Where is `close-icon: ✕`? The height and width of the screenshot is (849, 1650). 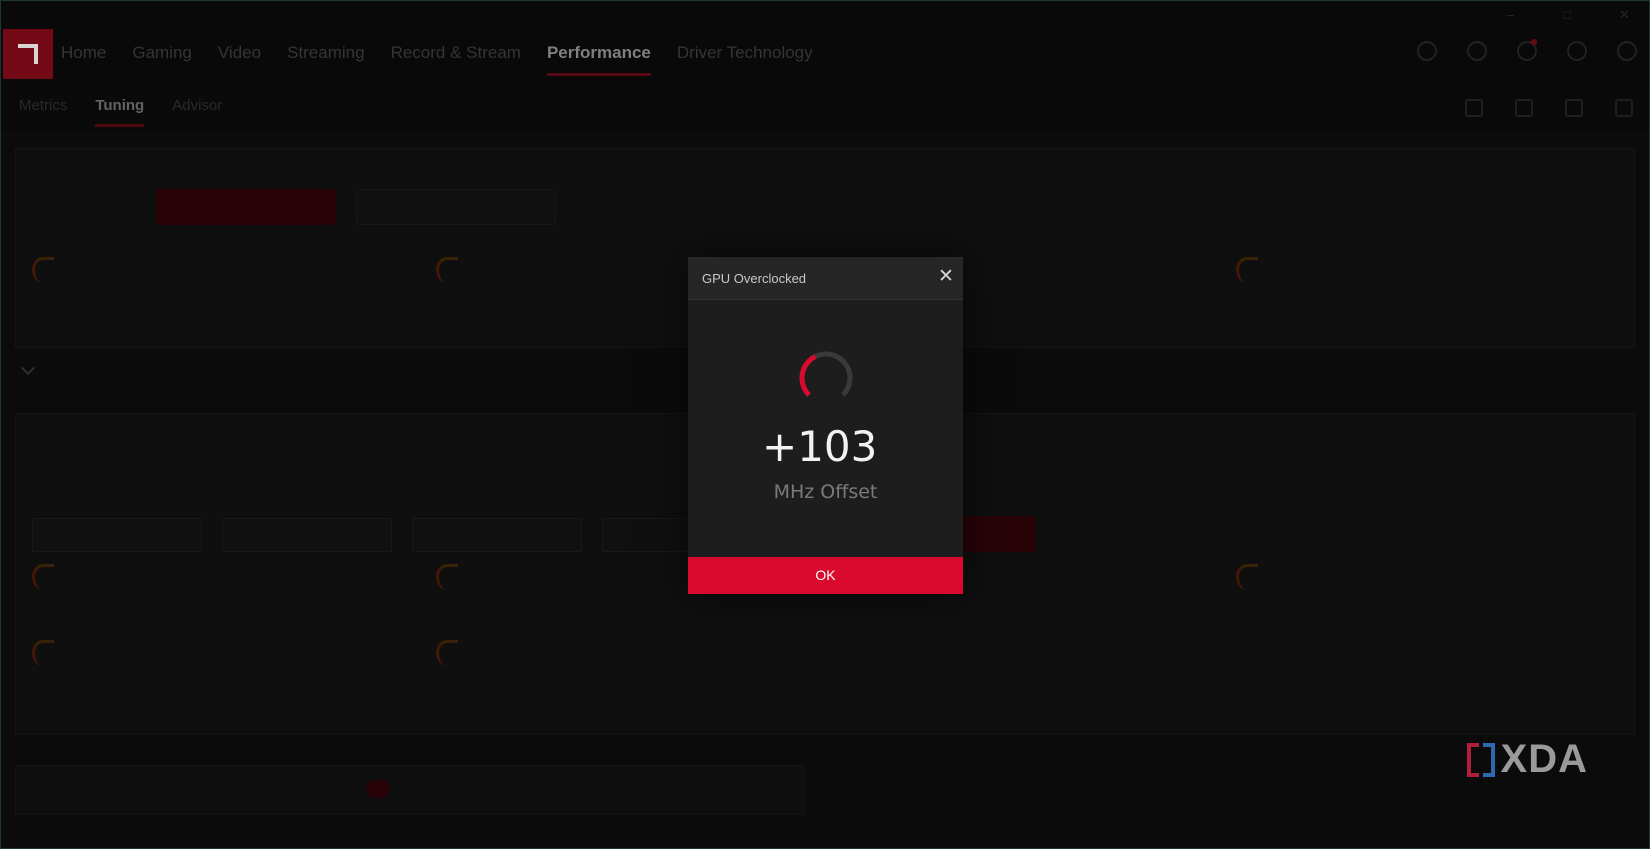
close-icon: ✕ is located at coordinates (946, 277).